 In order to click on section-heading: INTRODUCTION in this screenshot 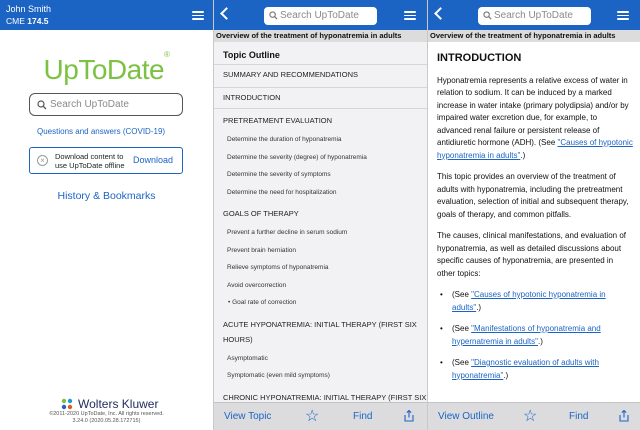, I will do `click(479, 58)`.